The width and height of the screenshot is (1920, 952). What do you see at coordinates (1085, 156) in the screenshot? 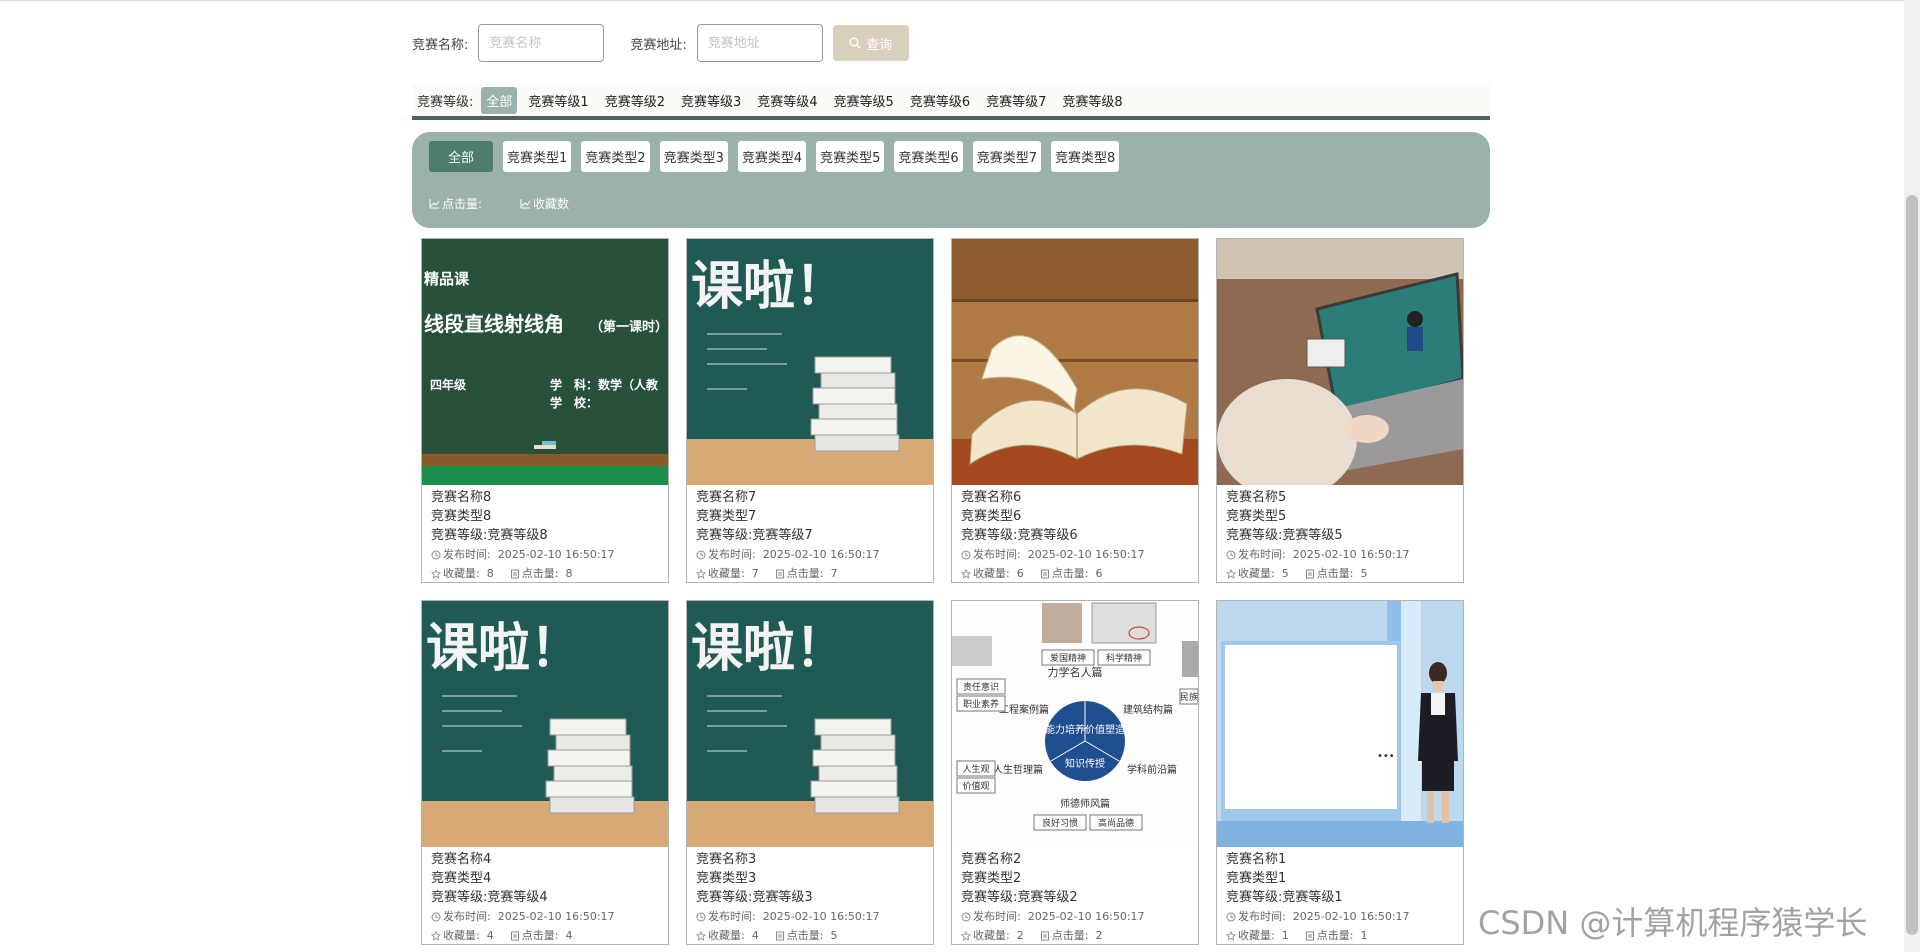
I see `type-item-8: 竞赛类型8` at bounding box center [1085, 156].